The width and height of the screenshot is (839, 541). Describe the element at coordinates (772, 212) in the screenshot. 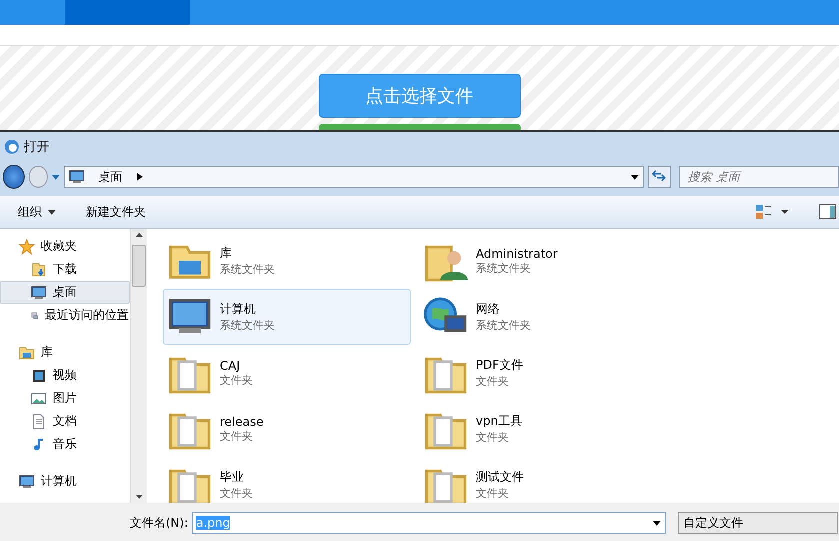

I see `view-options-icon` at that location.